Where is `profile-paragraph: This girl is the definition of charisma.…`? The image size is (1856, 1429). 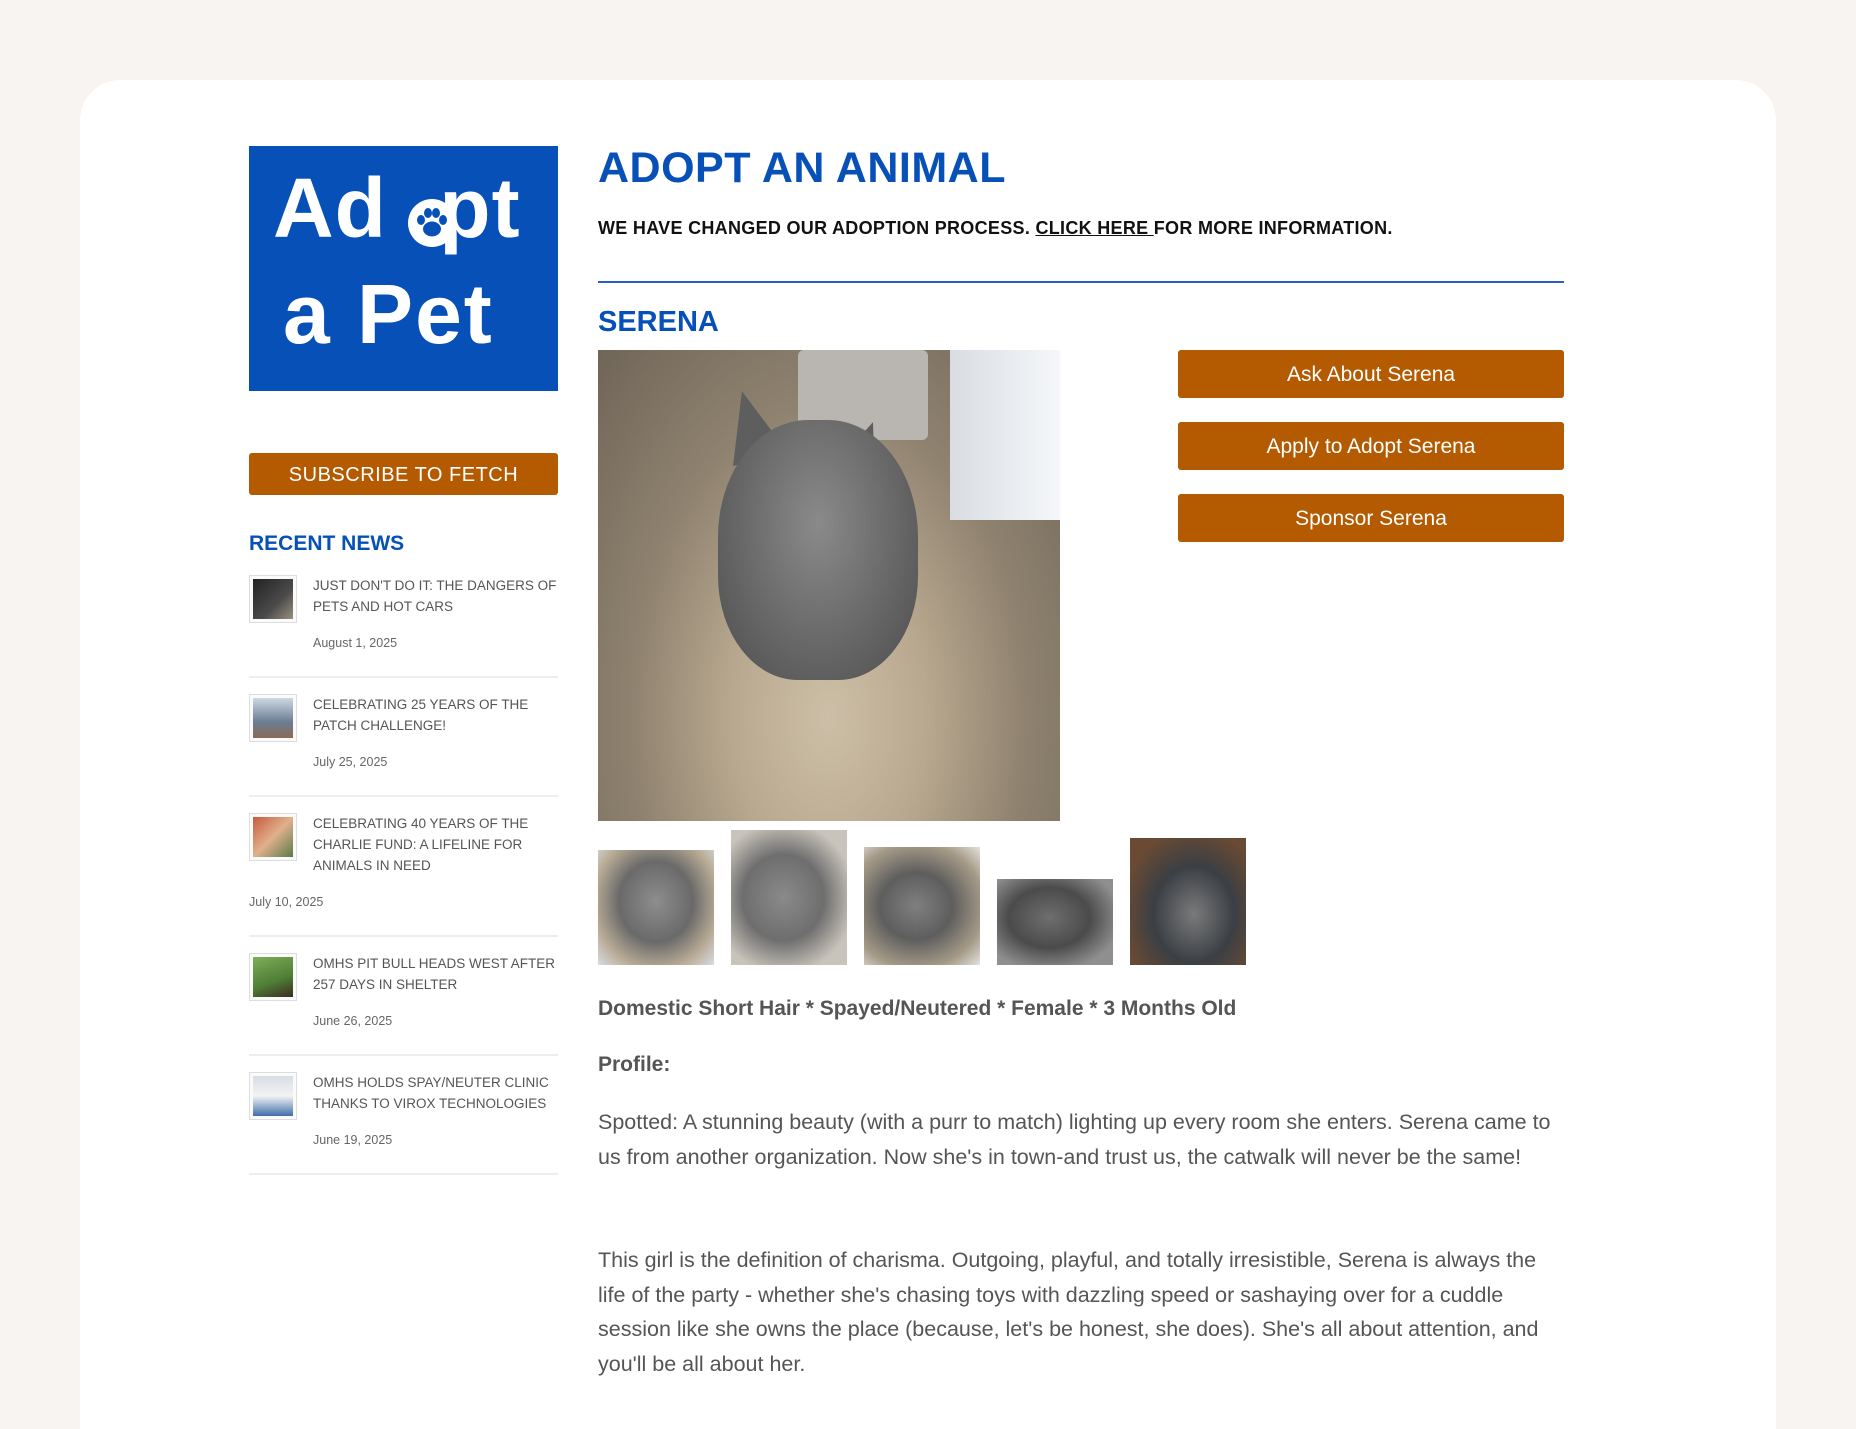
profile-paragraph: This girl is the definition of charisma.… is located at coordinates (1068, 1312).